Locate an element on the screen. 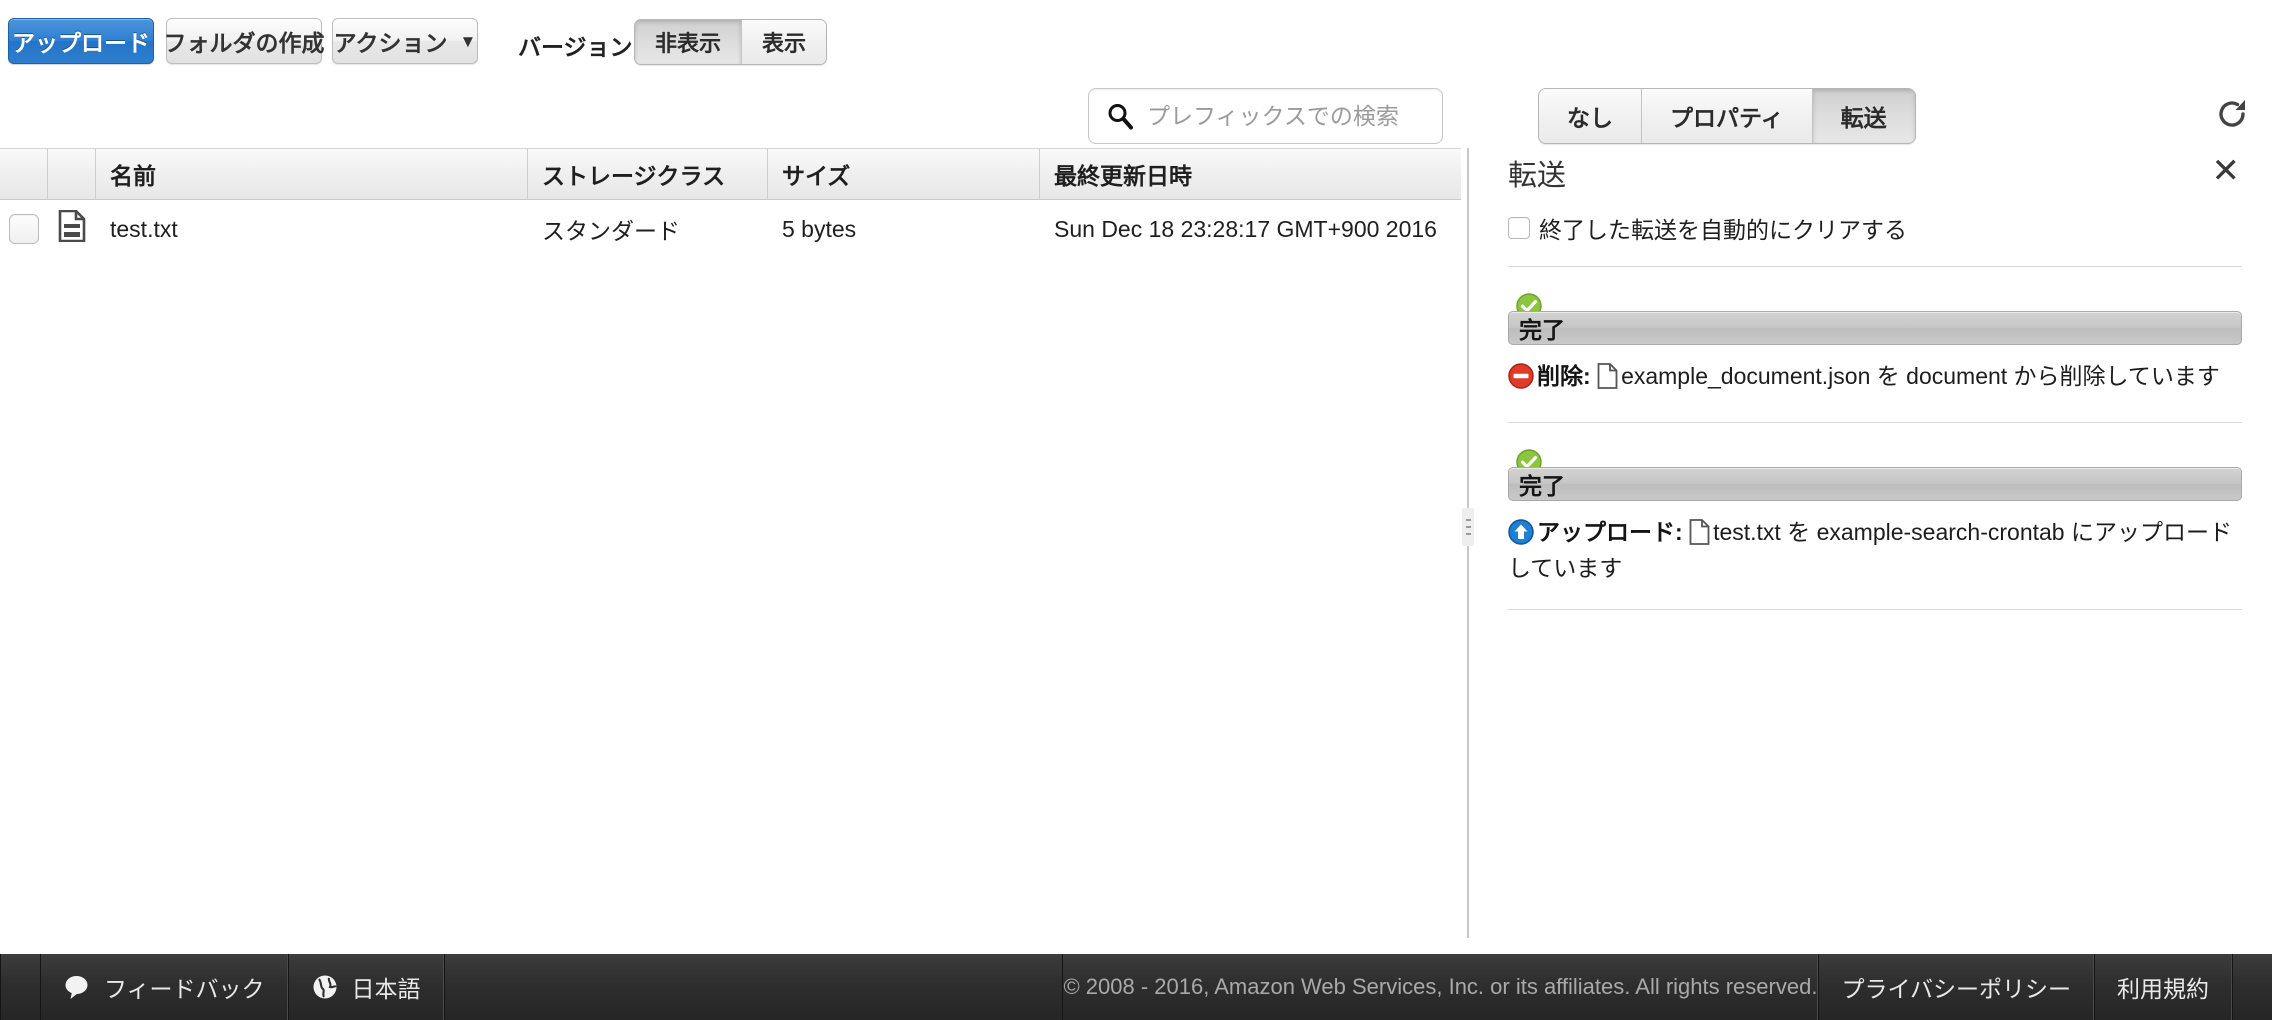 Image resolution: width=2272 pixels, height=1020 pixels. feedback-label: フィードバック is located at coordinates (184, 989).